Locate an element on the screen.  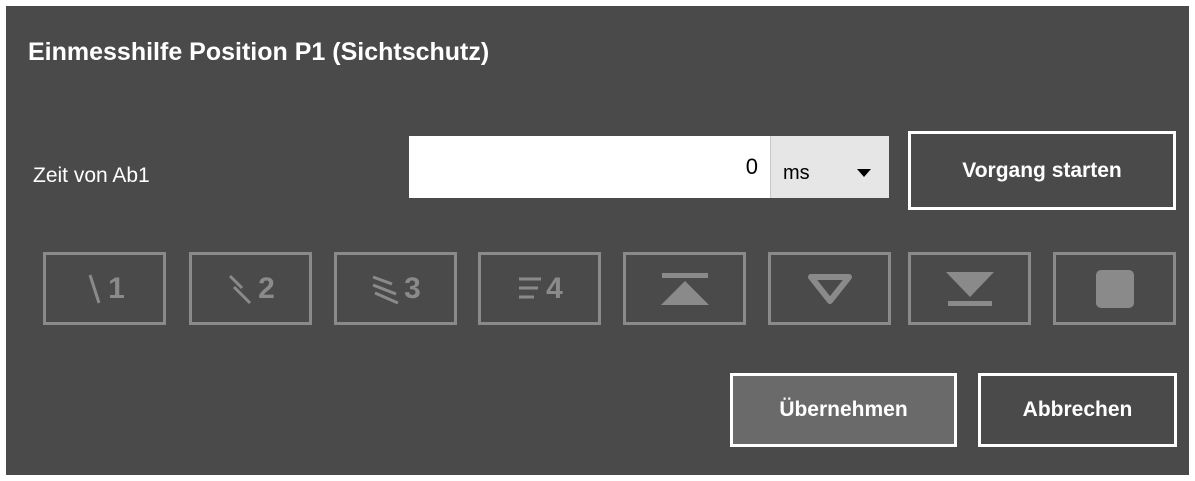
tilt-2-button: 2 is located at coordinates (250, 288).